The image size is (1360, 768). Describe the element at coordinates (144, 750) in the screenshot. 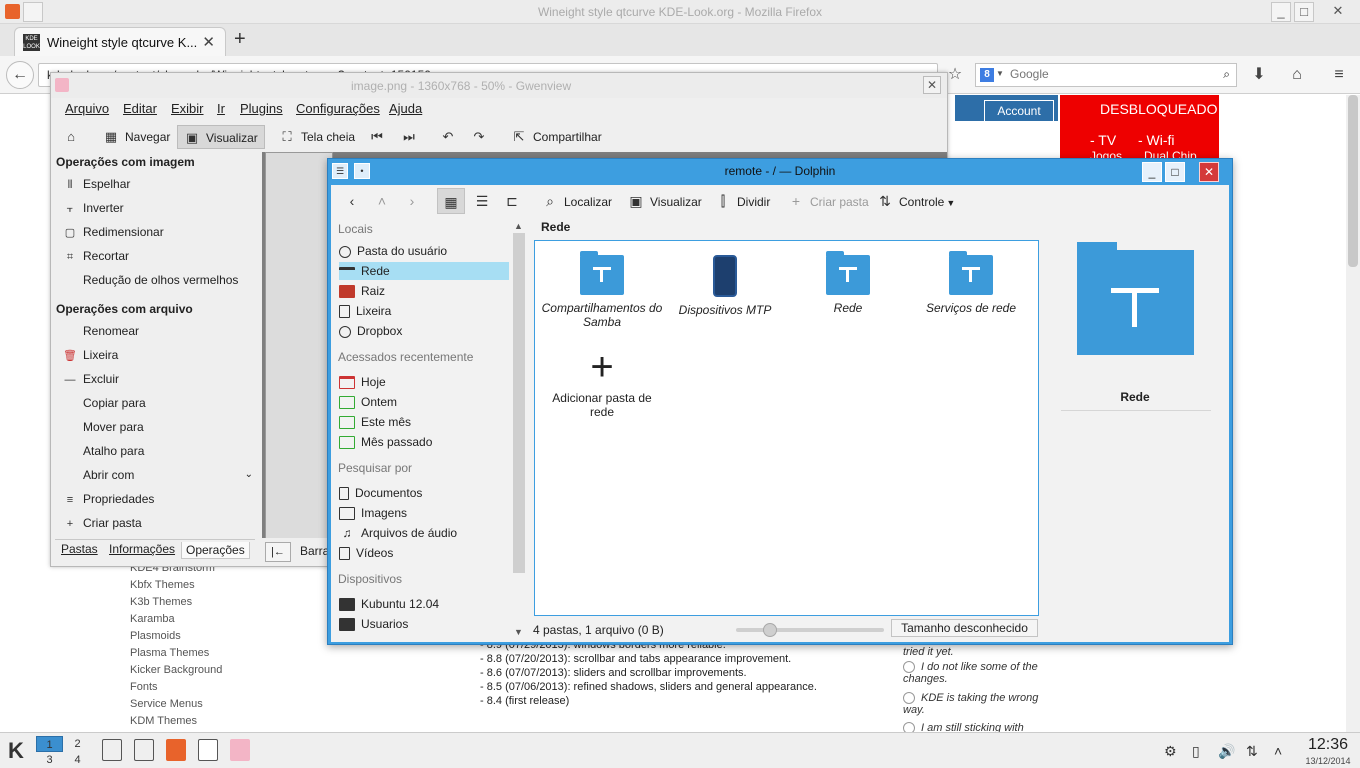

I see `system-monitor-icon` at that location.